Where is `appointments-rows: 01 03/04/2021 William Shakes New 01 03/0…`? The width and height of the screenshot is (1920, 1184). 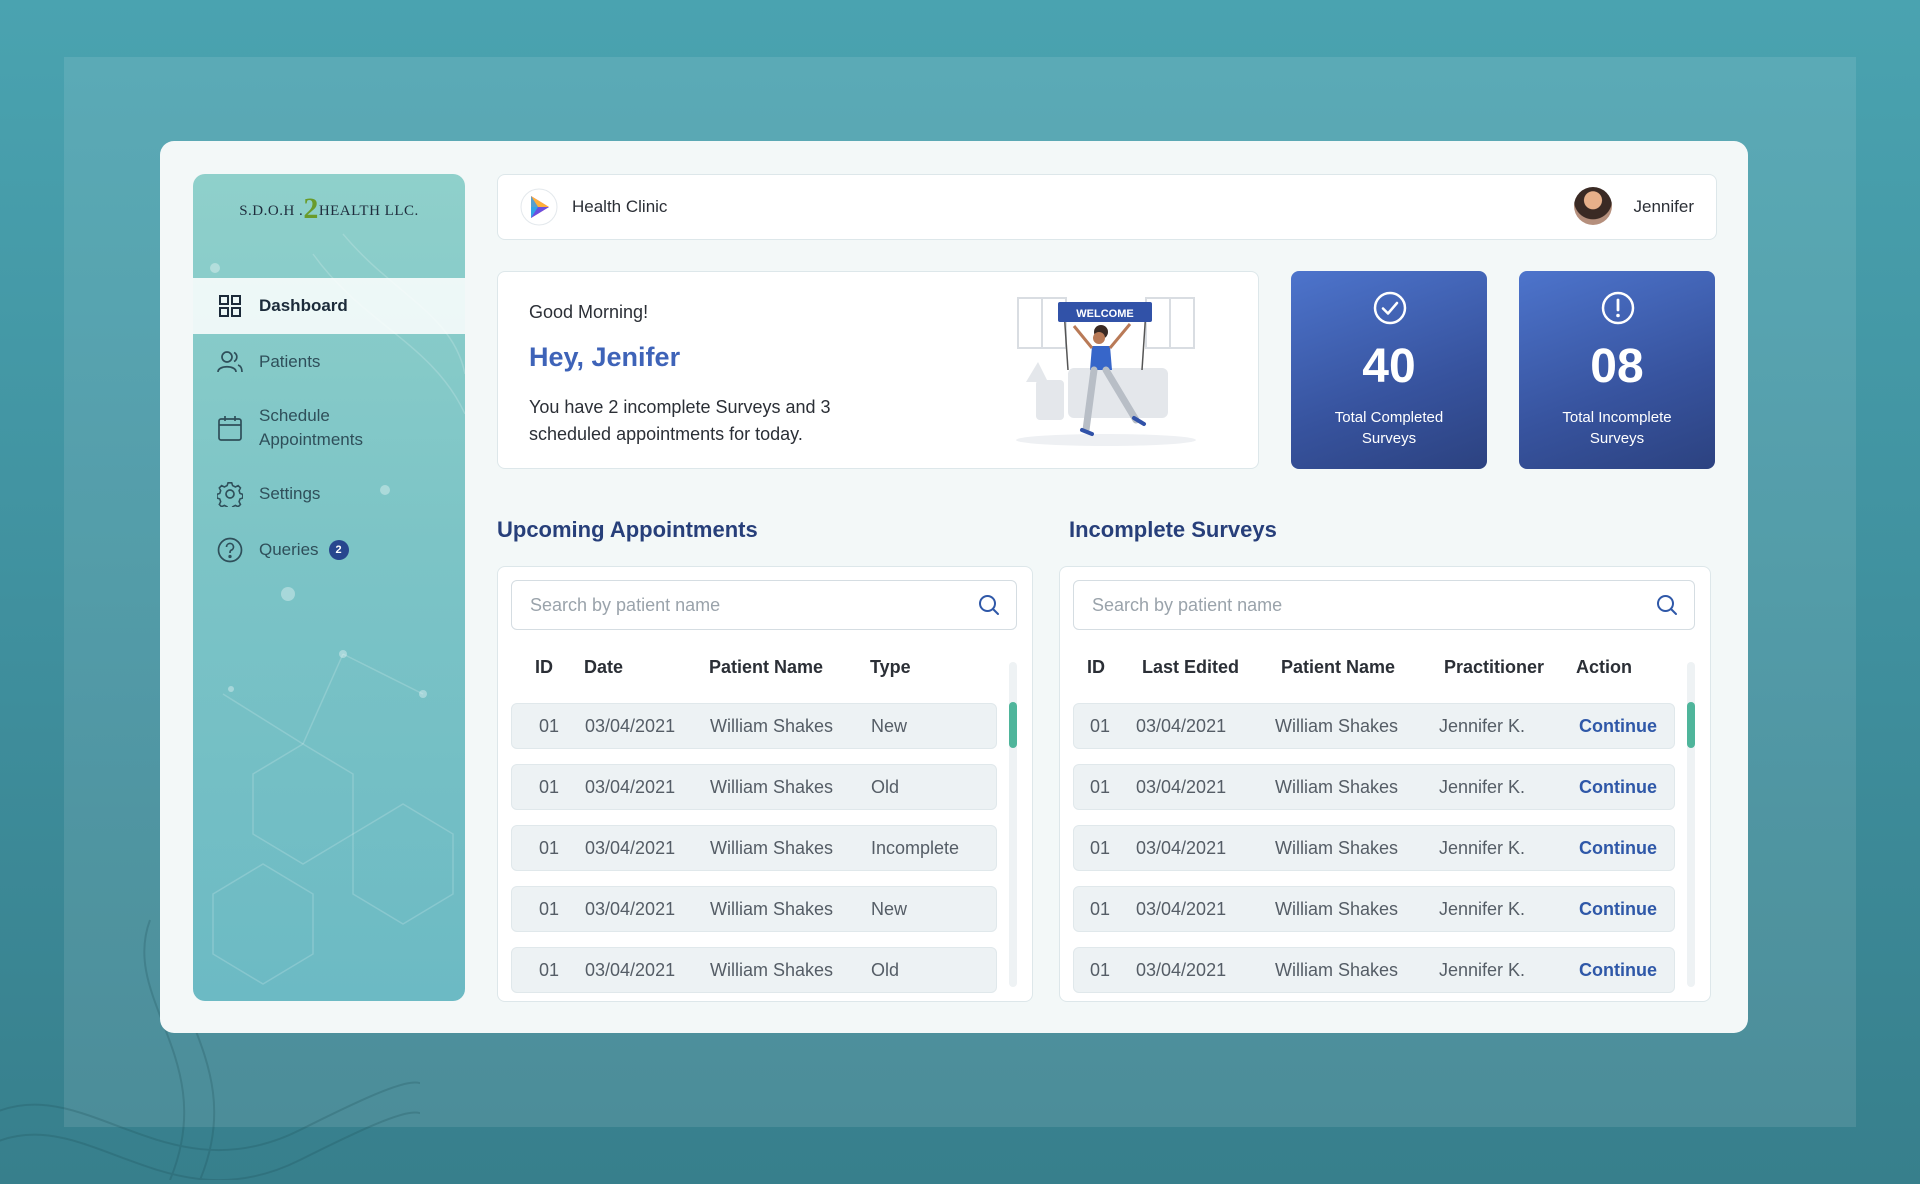
appointments-rows: 01 03/04/2021 William Shakes New 01 03/0… is located at coordinates (754, 855).